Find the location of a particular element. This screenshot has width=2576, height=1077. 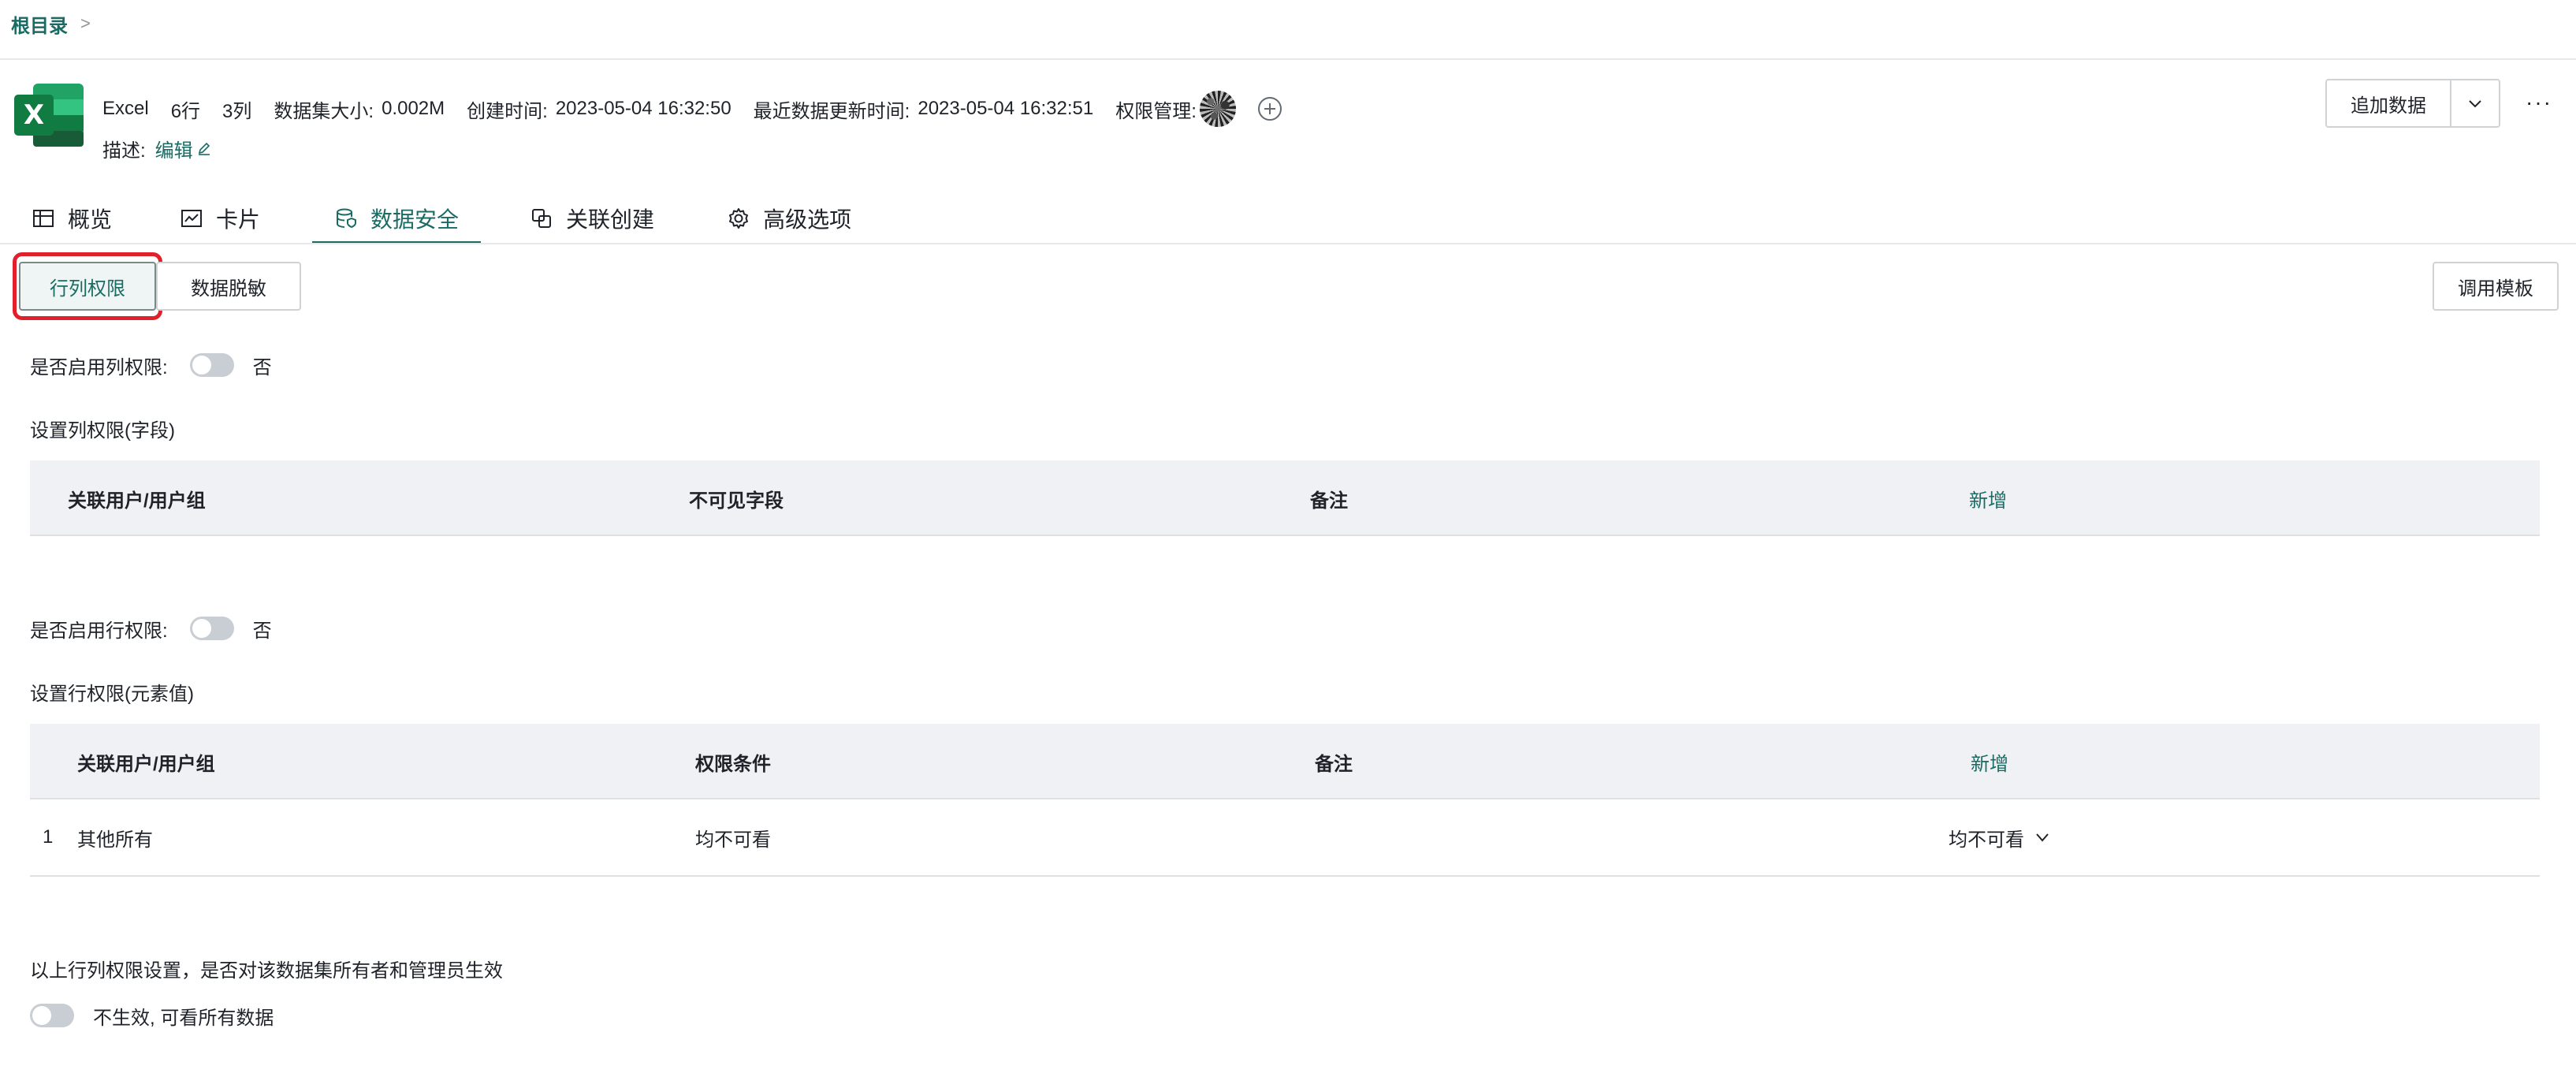

row-permission-table-header: 关联用户/用户组 权限条件 备注 新增 is located at coordinates (1285, 762).